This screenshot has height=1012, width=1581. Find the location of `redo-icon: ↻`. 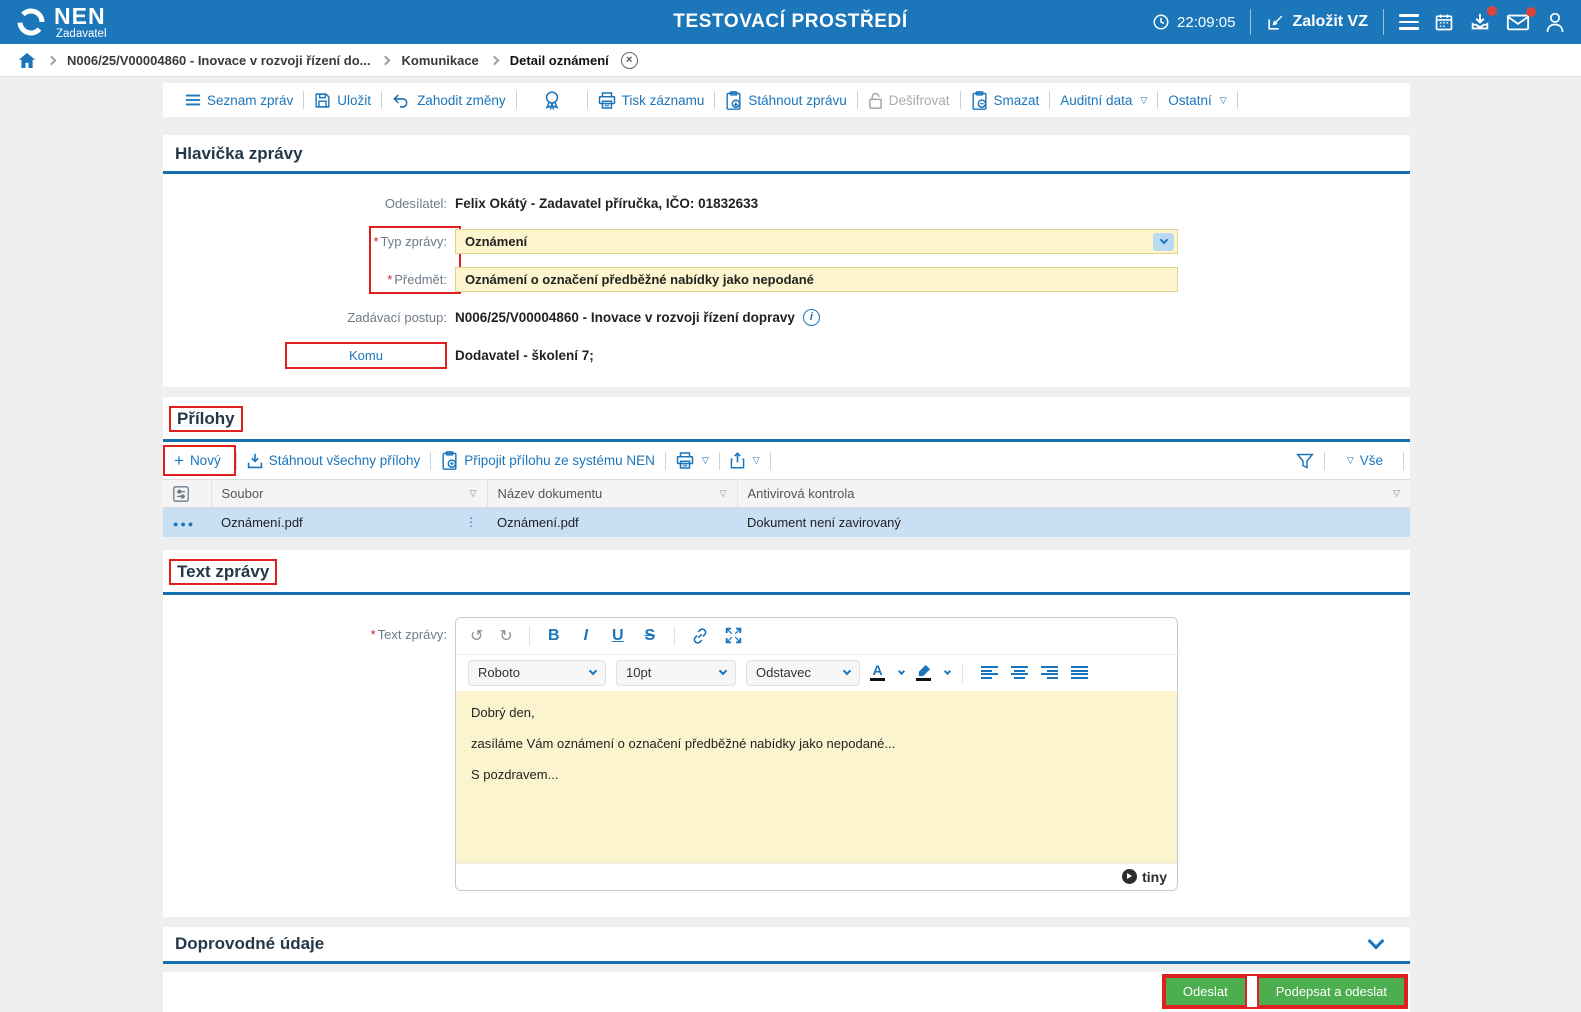

redo-icon: ↻ is located at coordinates (505, 636).